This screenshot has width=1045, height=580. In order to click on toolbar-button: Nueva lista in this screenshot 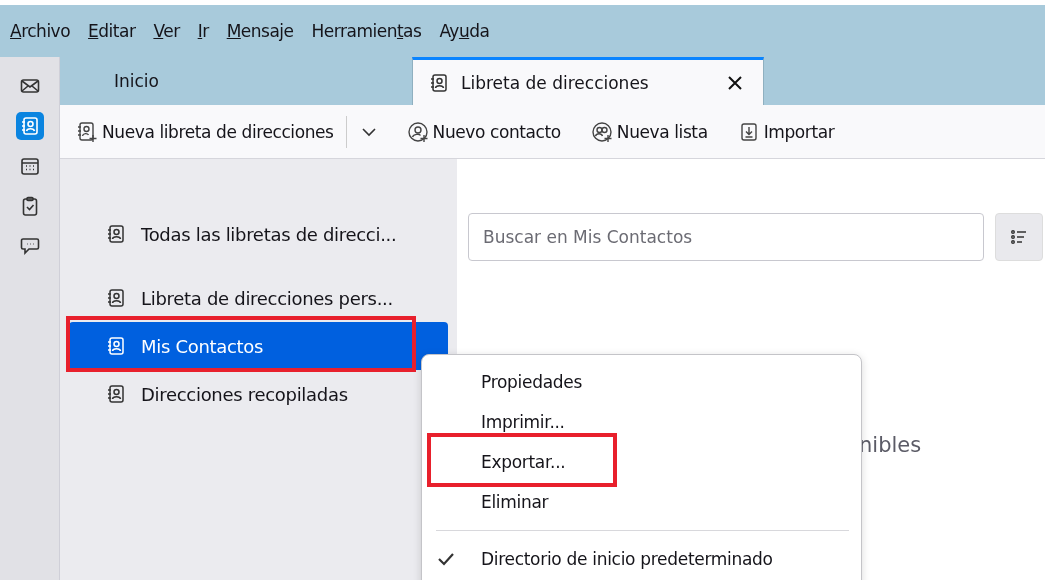, I will do `click(649, 131)`.